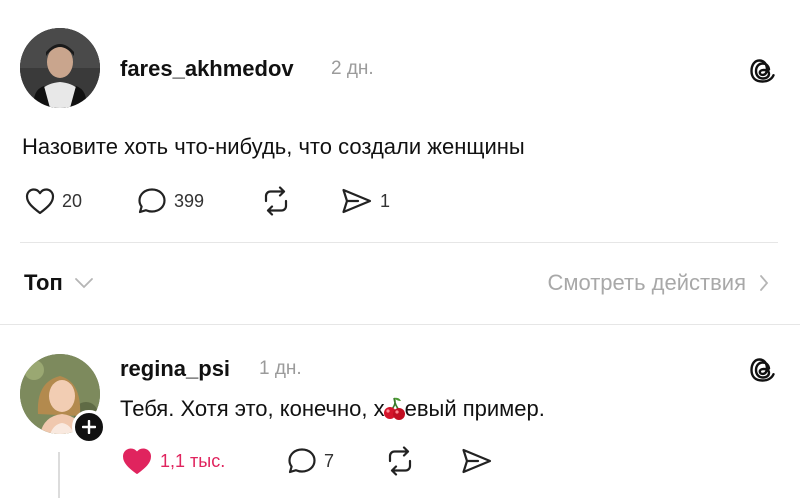  Describe the element at coordinates (175, 369) in the screenshot. I see `reply-username: regina_psi` at that location.